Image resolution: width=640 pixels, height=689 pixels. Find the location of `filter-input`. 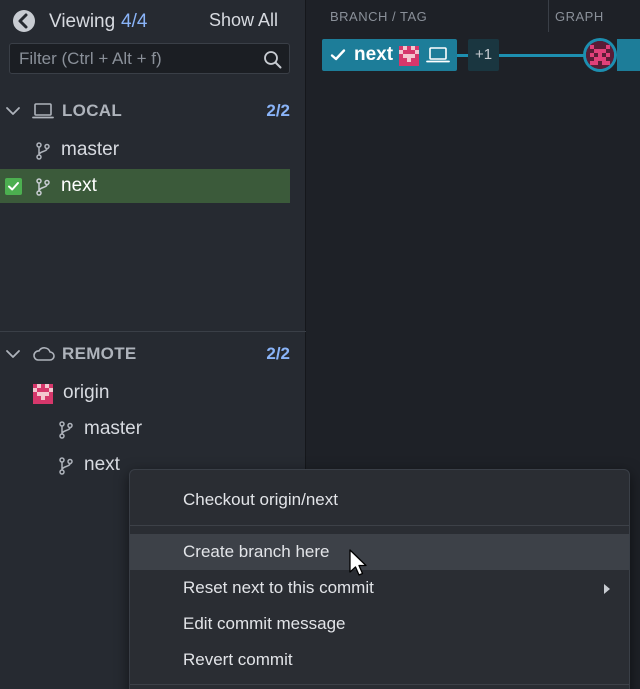

filter-input is located at coordinates (135, 58).